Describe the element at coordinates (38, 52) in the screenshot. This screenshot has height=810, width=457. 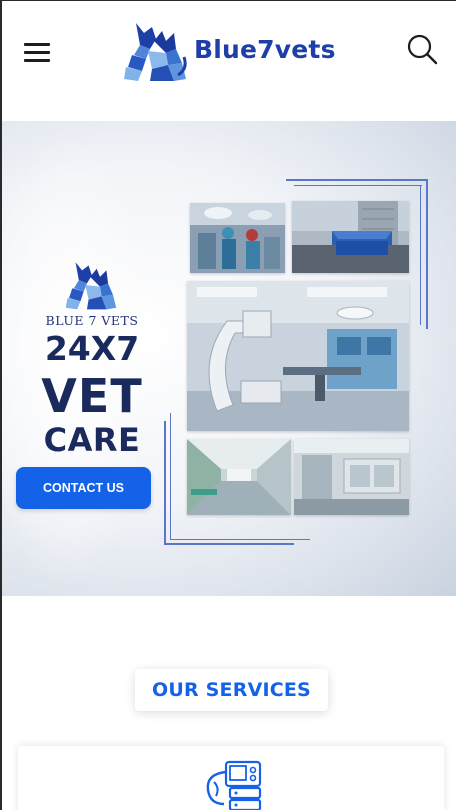
I see `hamburger-menu-icon` at that location.